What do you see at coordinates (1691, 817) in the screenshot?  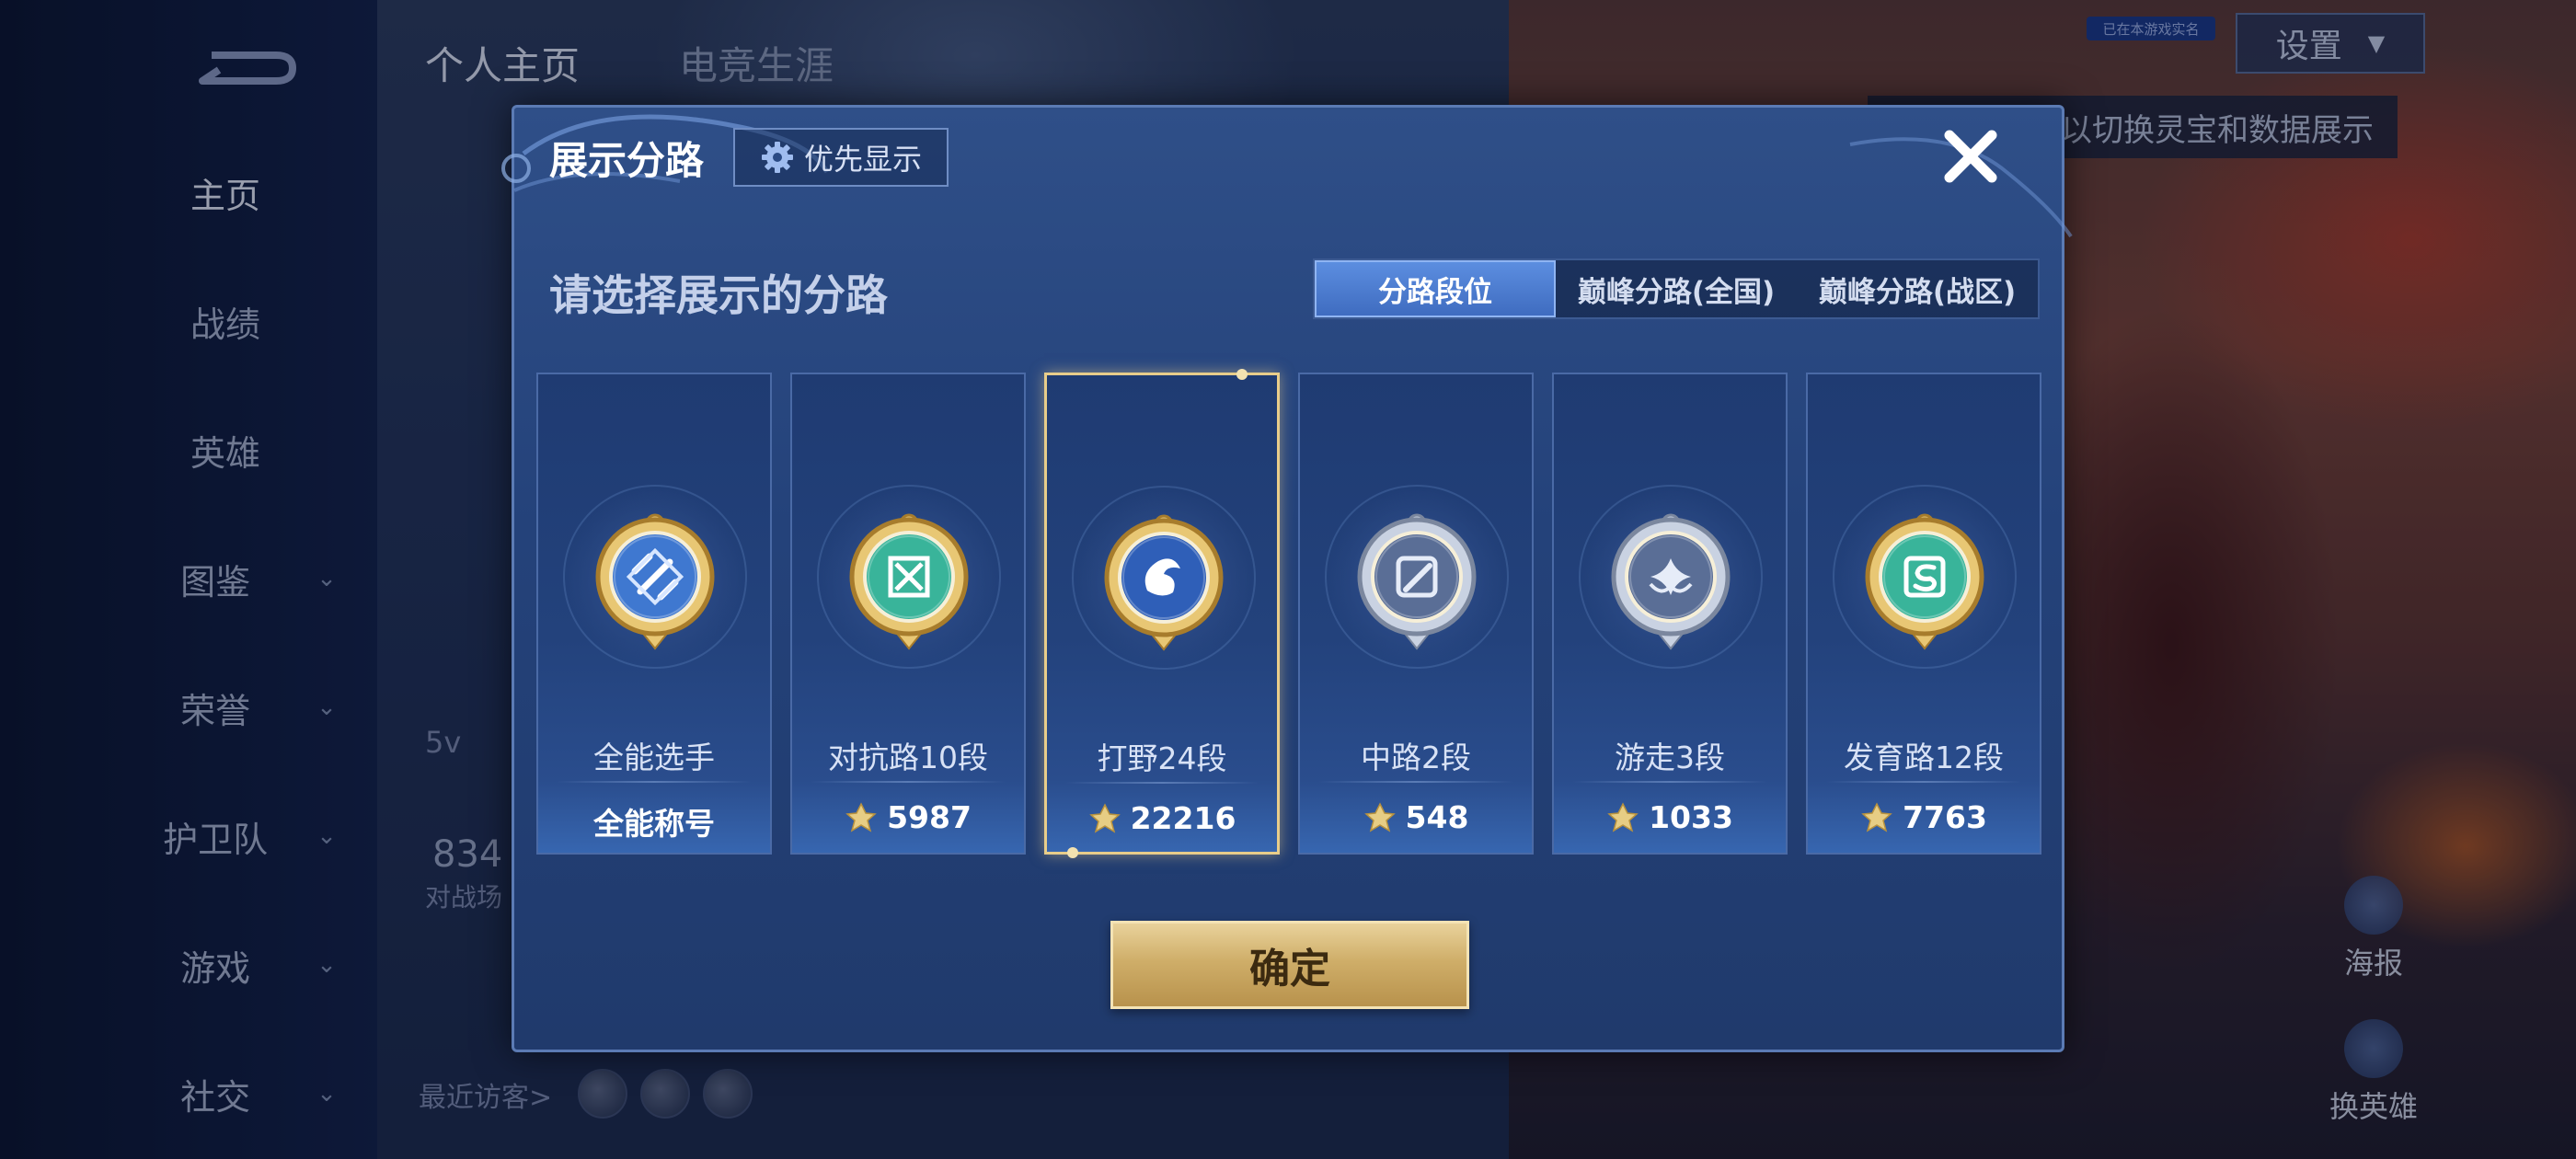 I see `lane-card-value: 1033` at bounding box center [1691, 817].